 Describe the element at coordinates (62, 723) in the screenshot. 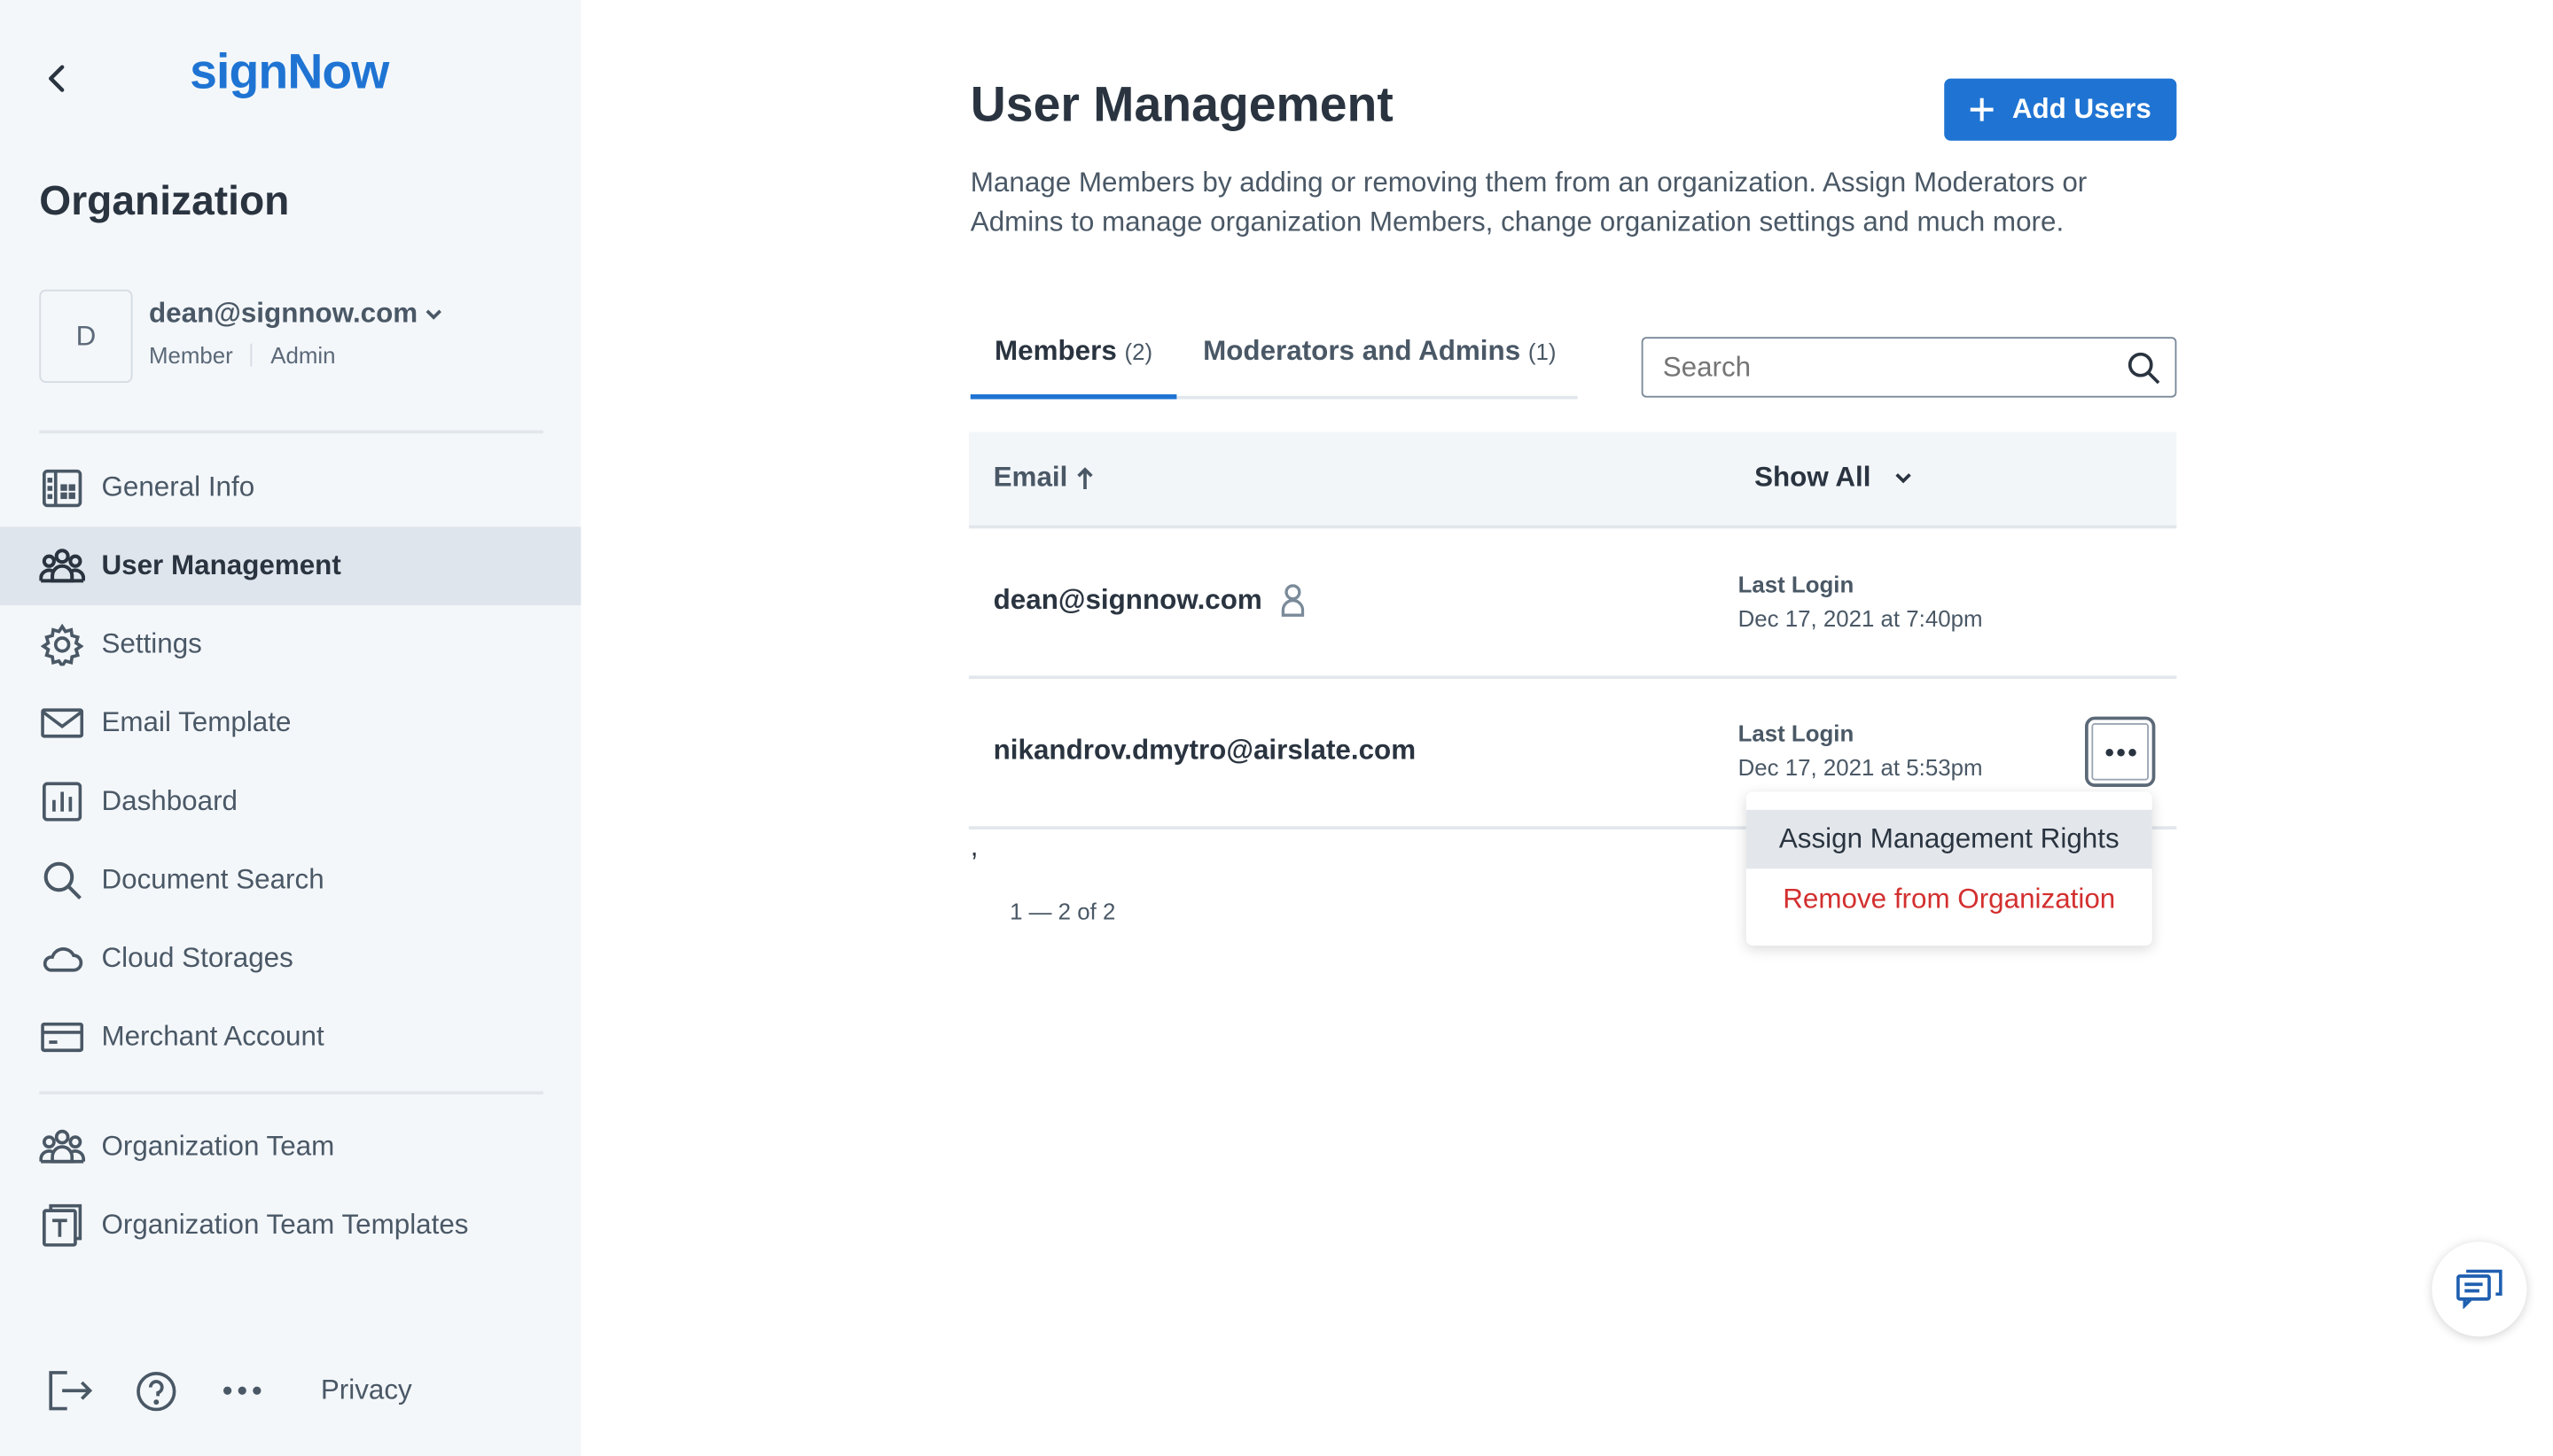

I see `envelope-icon` at that location.